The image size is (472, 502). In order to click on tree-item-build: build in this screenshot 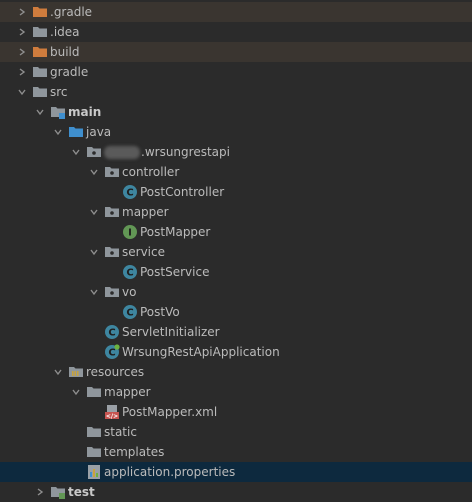, I will do `click(236, 52)`.